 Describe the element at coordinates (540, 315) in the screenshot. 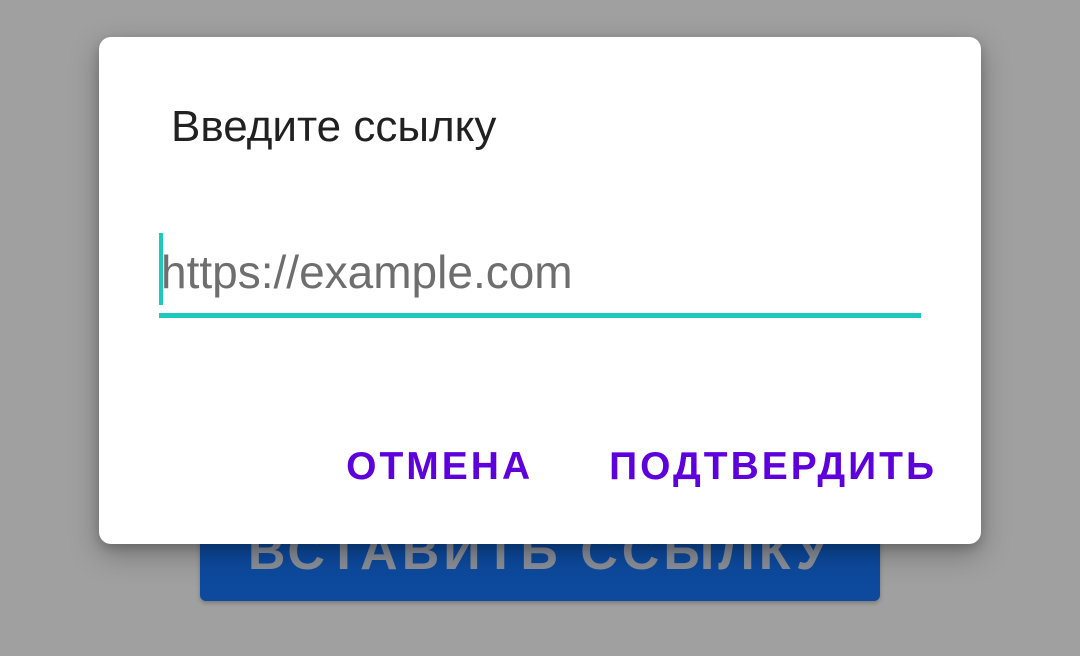

I see `url-input-underline` at that location.